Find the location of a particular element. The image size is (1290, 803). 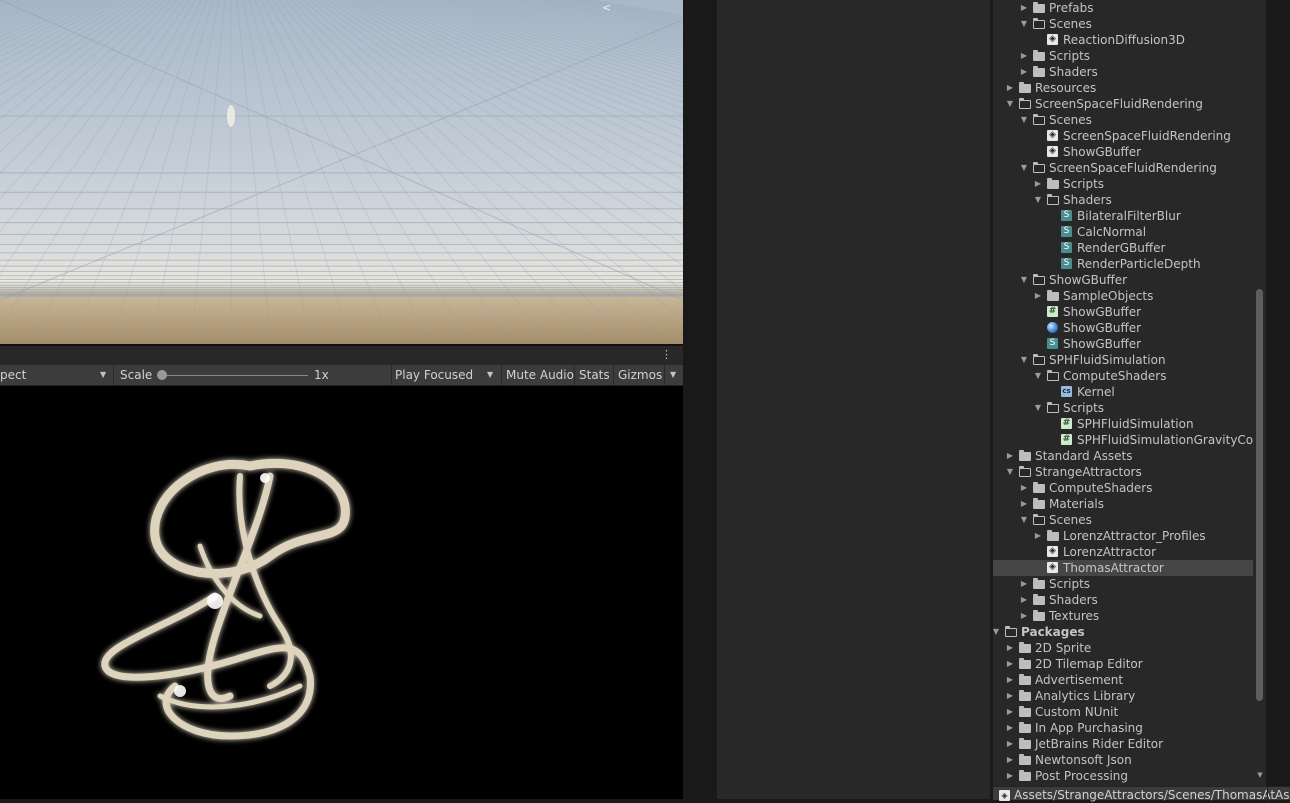

project-tree-row: ▶ Post Processing is located at coordinates (1123, 776).